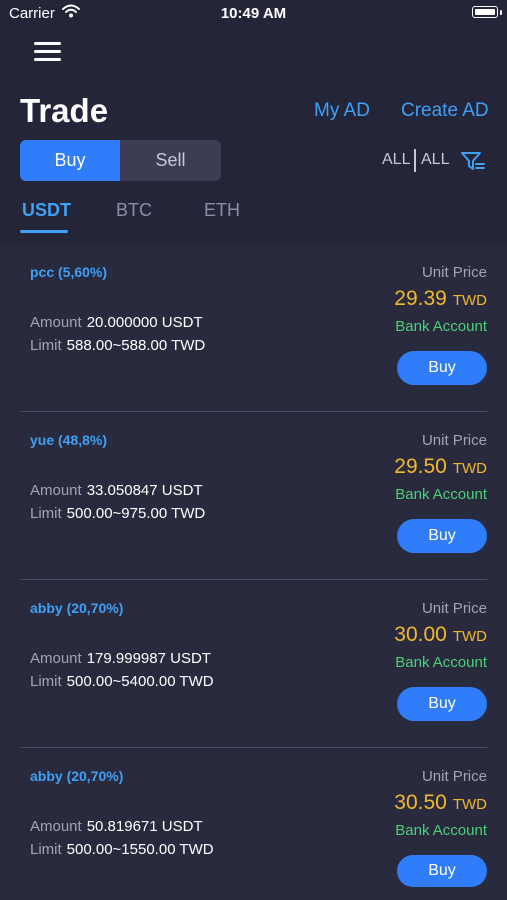 Image resolution: width=507 pixels, height=900 pixels. Describe the element at coordinates (222, 210) in the screenshot. I see `tab-eth: ETH` at that location.